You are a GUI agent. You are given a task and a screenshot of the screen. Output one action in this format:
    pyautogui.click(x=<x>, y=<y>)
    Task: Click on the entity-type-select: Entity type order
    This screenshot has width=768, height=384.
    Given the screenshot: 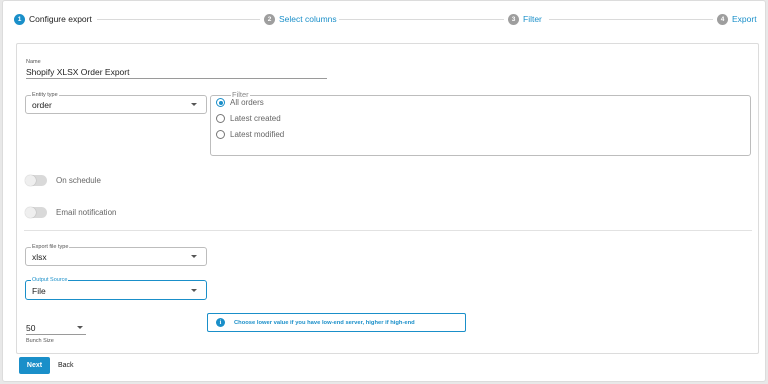 What is the action you would take?
    pyautogui.click(x=116, y=103)
    